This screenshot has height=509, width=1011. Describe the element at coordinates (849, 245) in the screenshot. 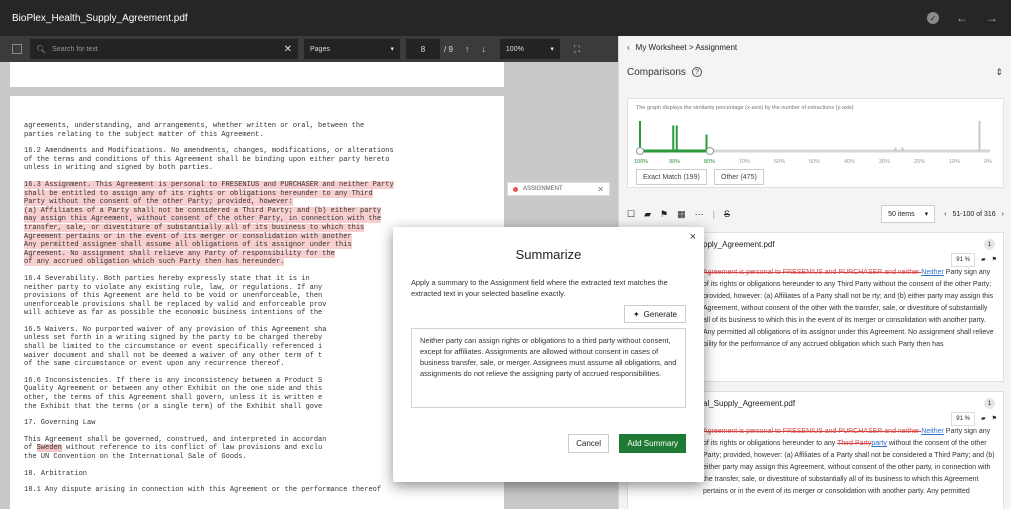

I see `card-filename: pply_Agreement.pdf` at that location.